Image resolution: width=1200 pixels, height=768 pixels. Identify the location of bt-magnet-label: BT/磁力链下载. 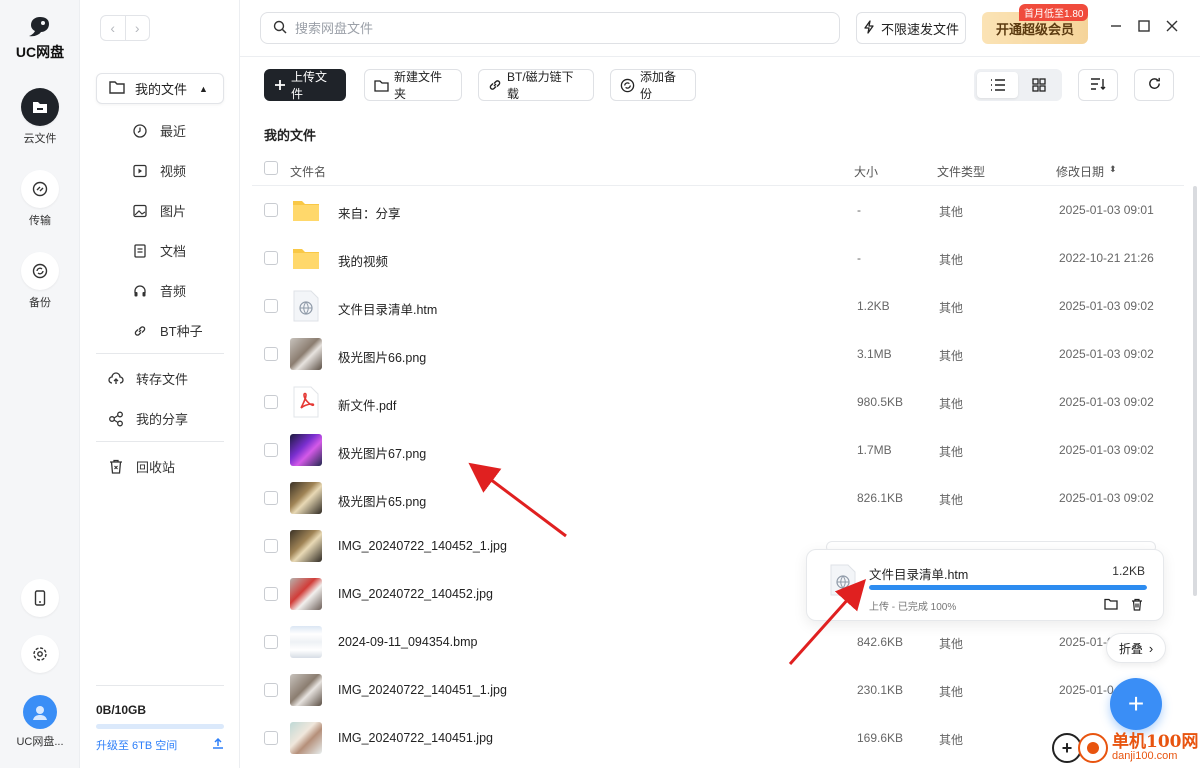
(540, 85).